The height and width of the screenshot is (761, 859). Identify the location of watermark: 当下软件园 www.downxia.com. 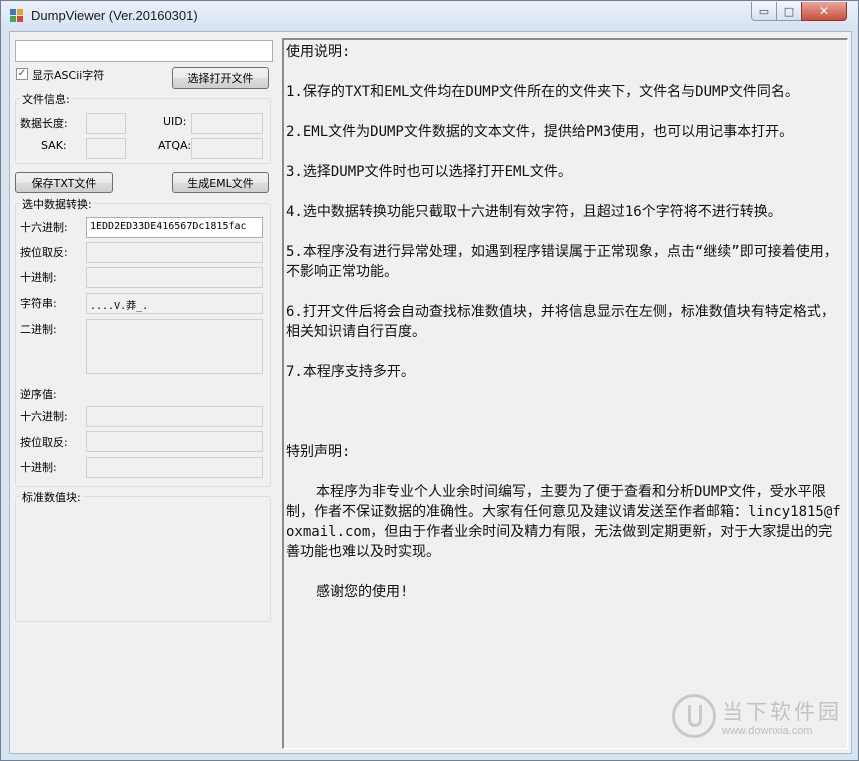
(759, 720).